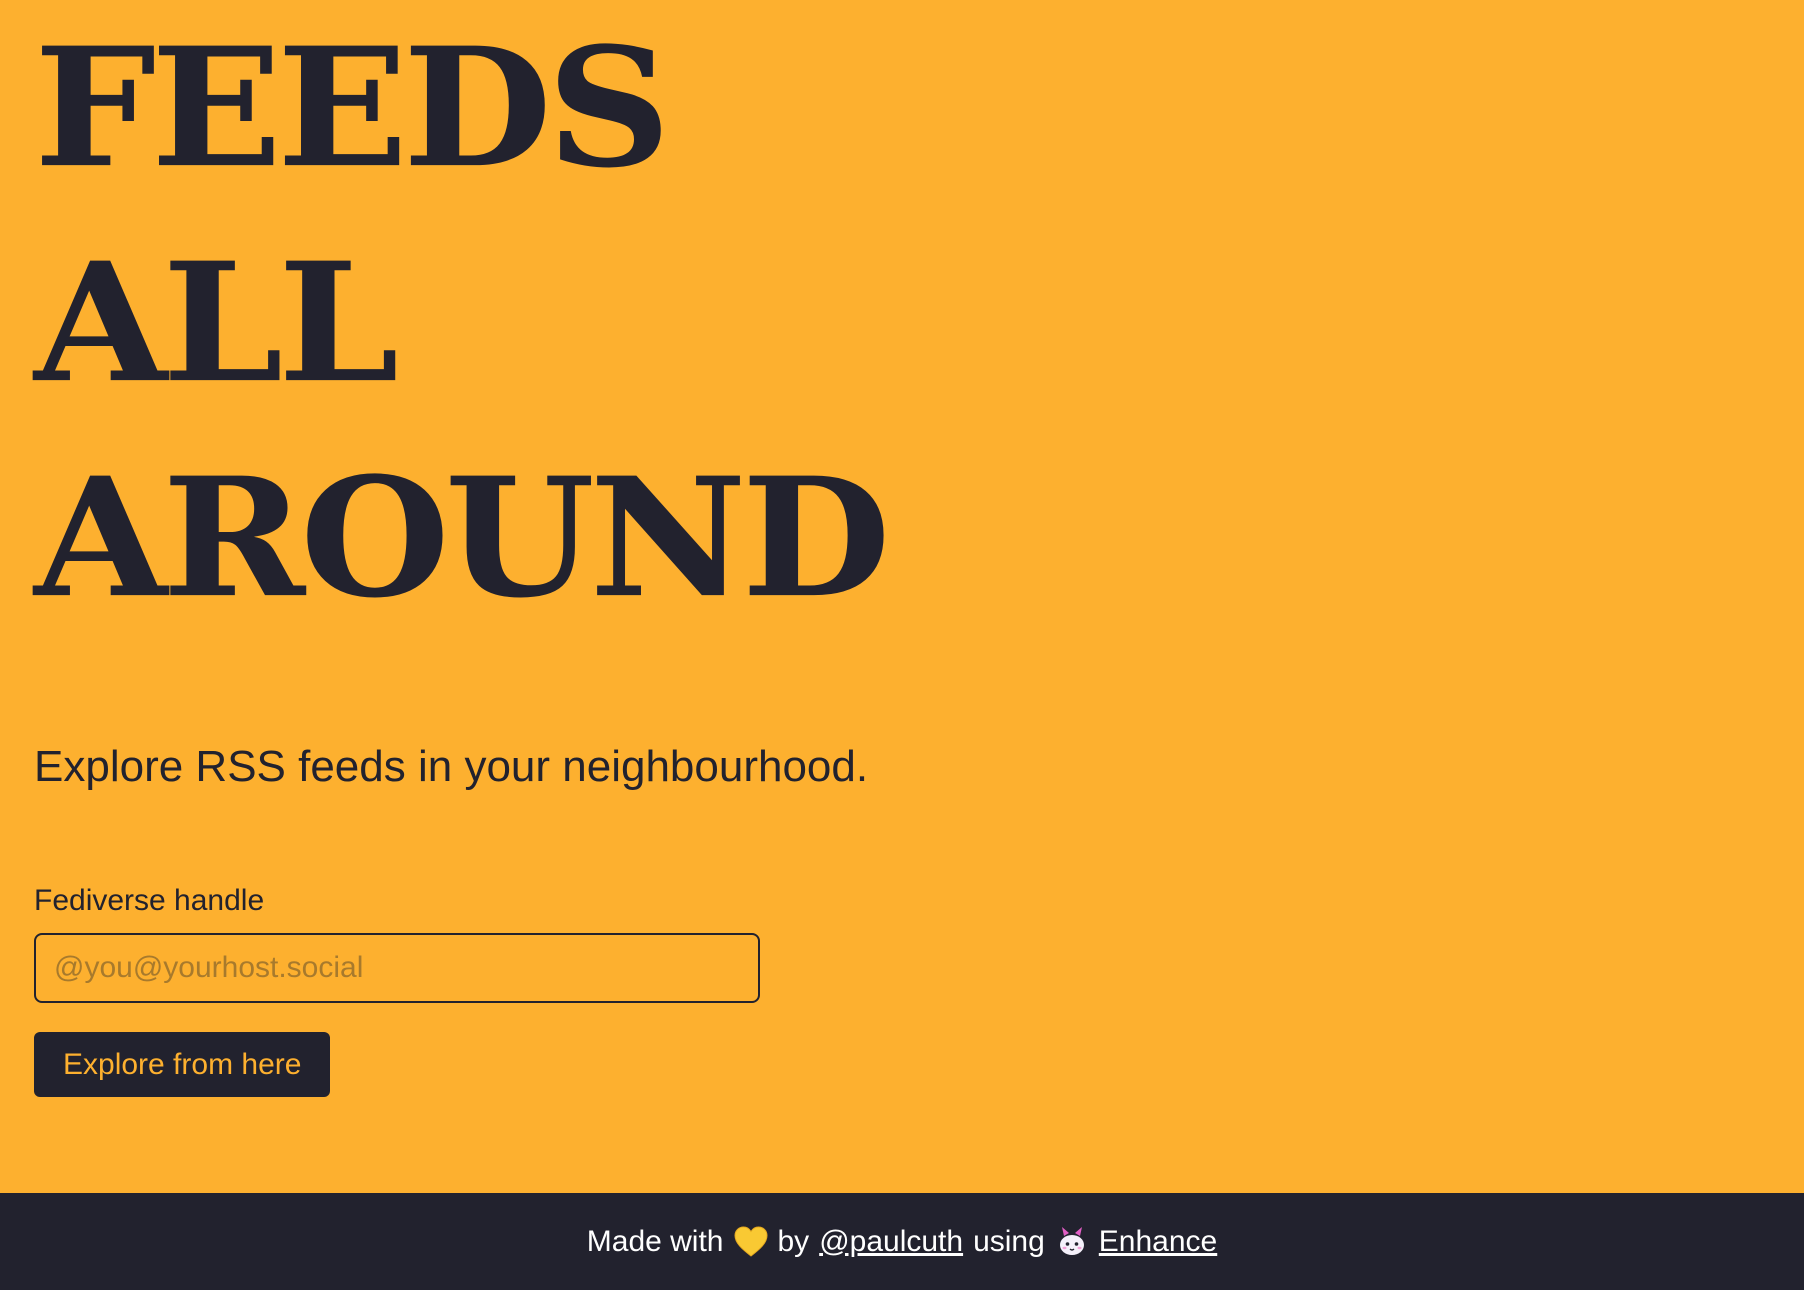 This screenshot has height=1290, width=1804. Describe the element at coordinates (352, 108) in the screenshot. I see `title-line-1: FEEDS` at that location.